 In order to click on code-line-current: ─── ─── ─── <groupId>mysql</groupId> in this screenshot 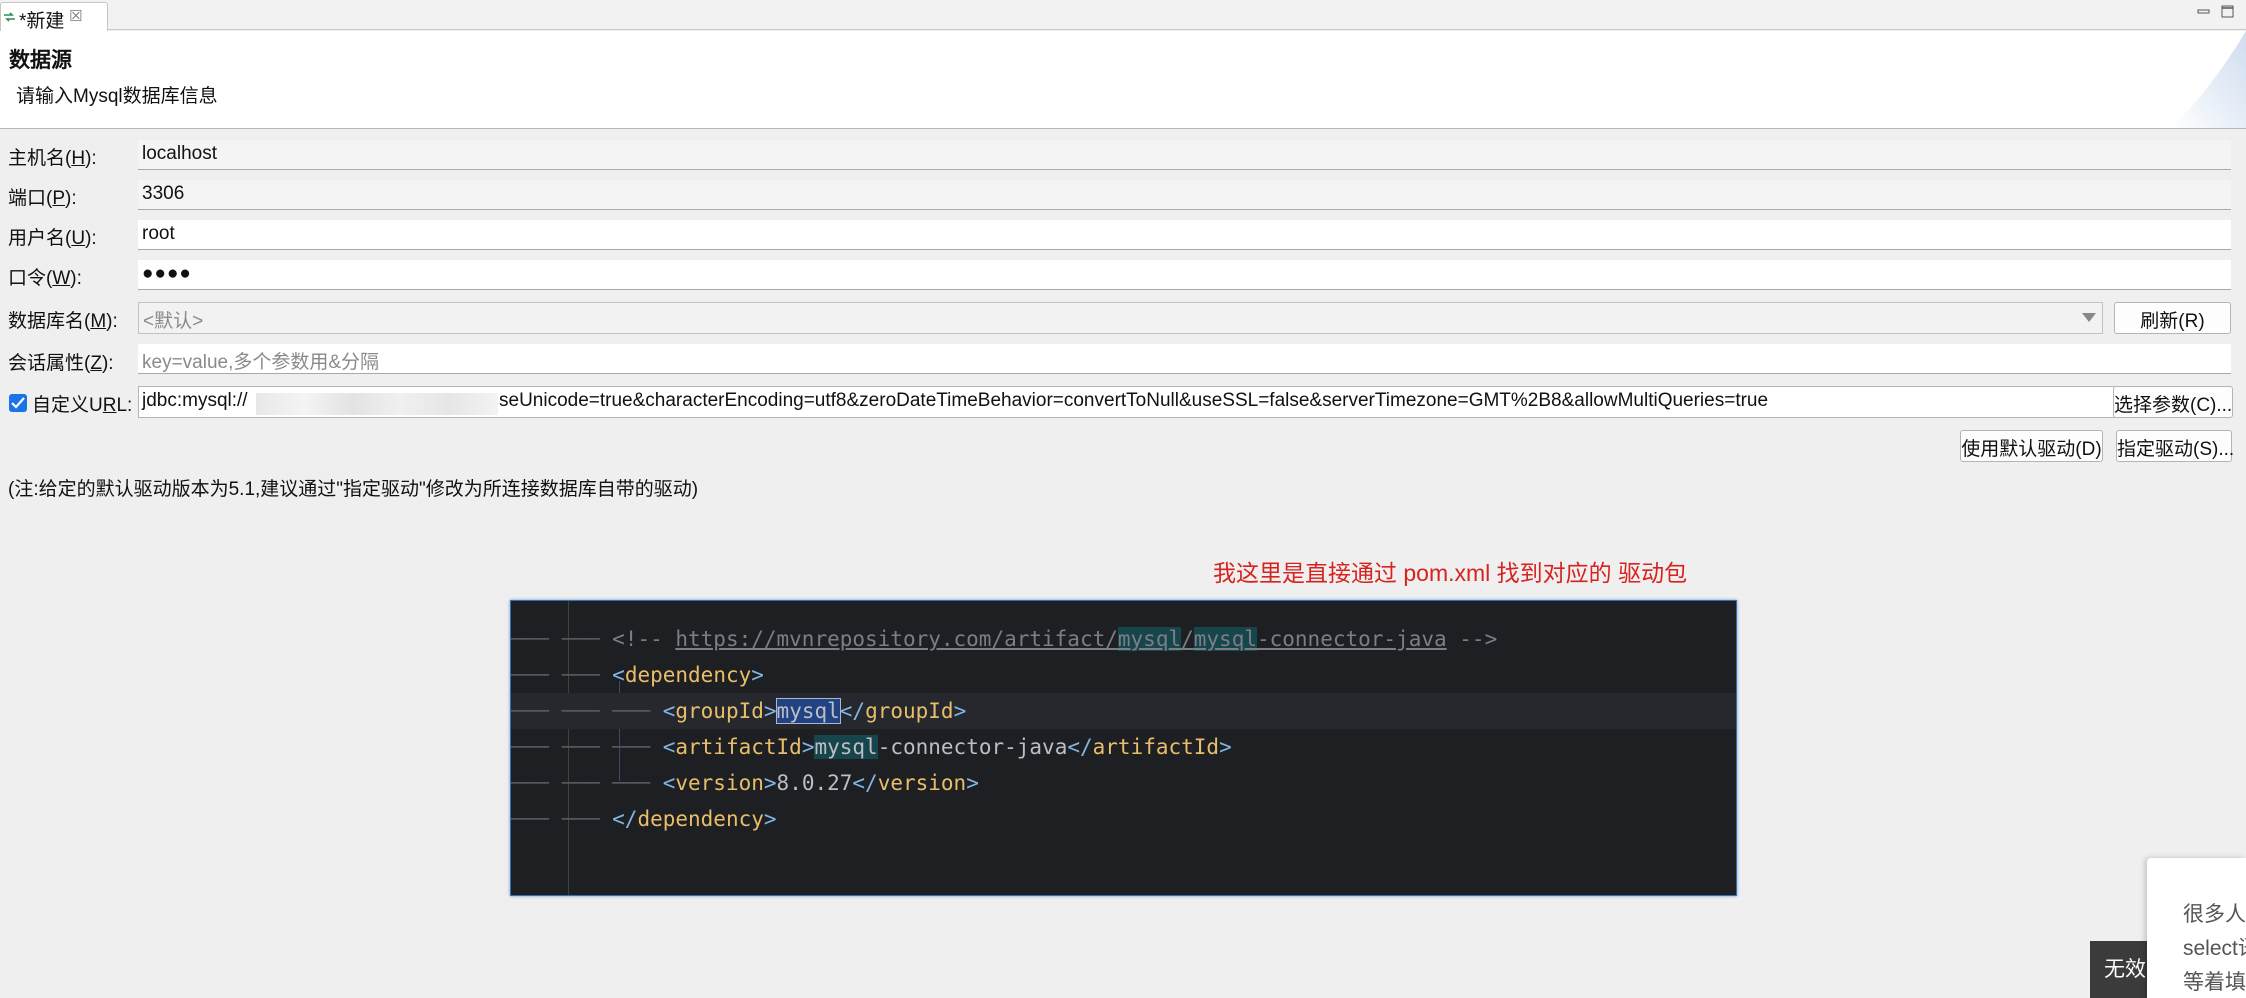, I will do `click(1123, 711)`.